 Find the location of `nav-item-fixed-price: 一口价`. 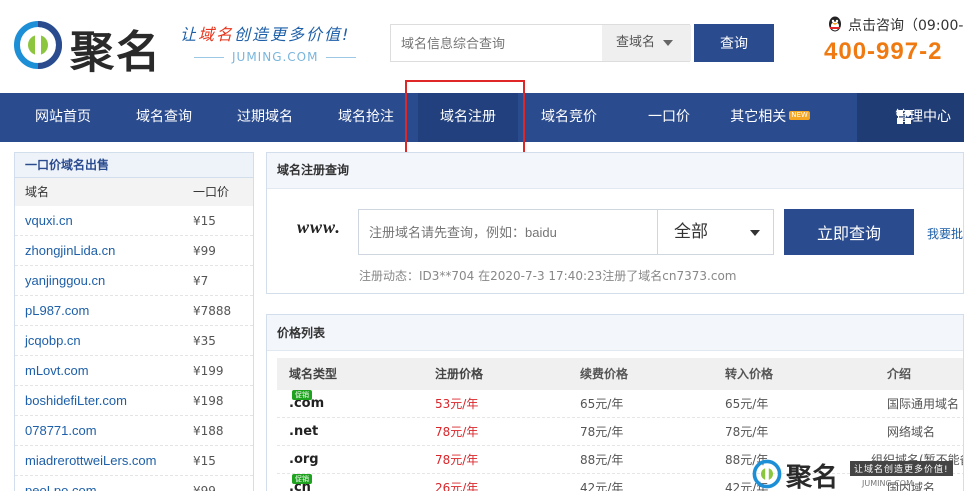

nav-item-fixed-price: 一口价 is located at coordinates (669, 117).